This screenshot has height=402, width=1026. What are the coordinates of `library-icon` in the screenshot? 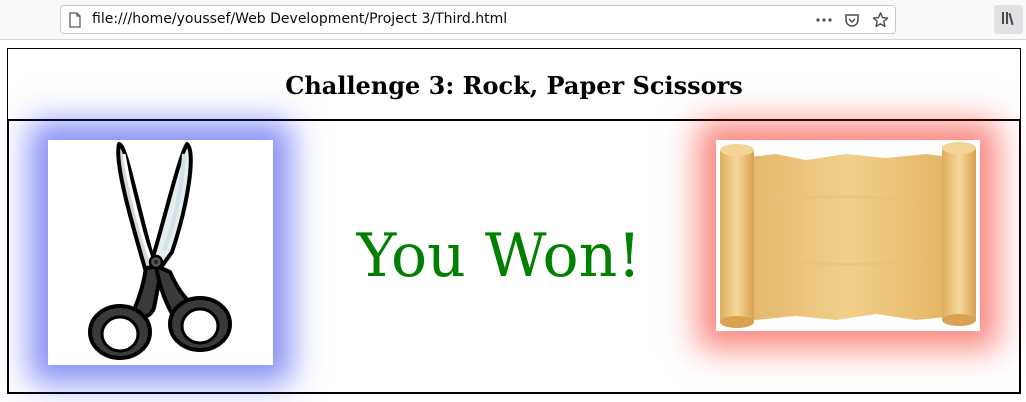 It's located at (1009, 19).